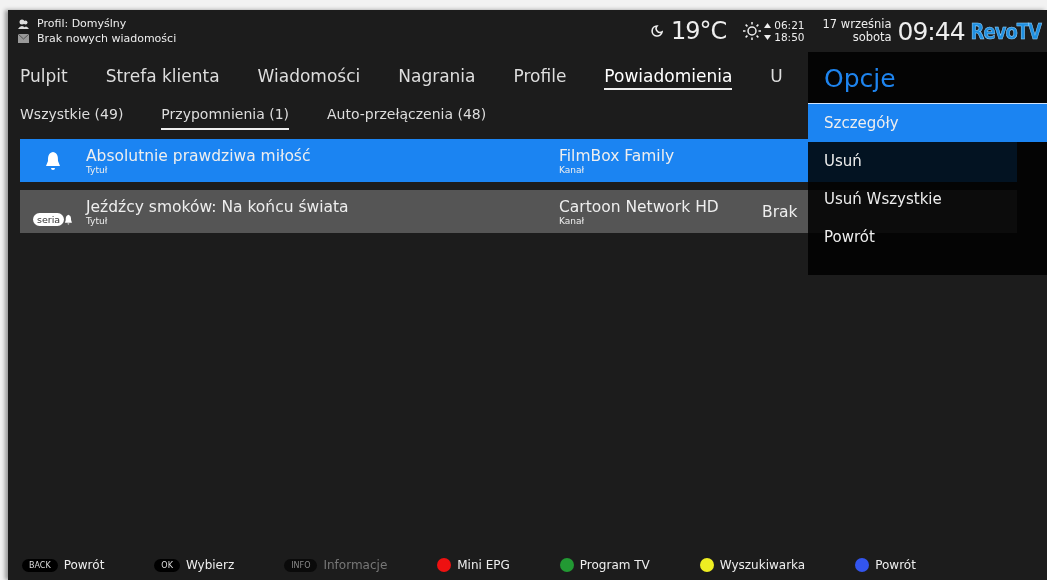  I want to click on profile-label: Profil: Domyślny, so click(82, 23).